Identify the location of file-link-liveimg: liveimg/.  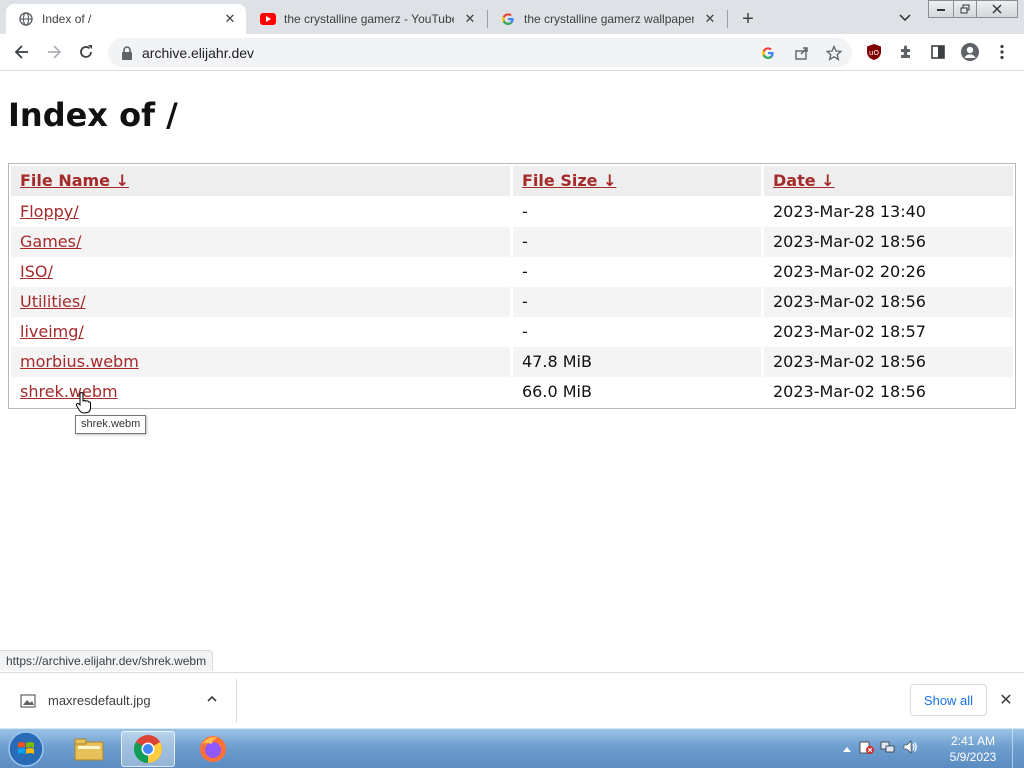
(52, 331).